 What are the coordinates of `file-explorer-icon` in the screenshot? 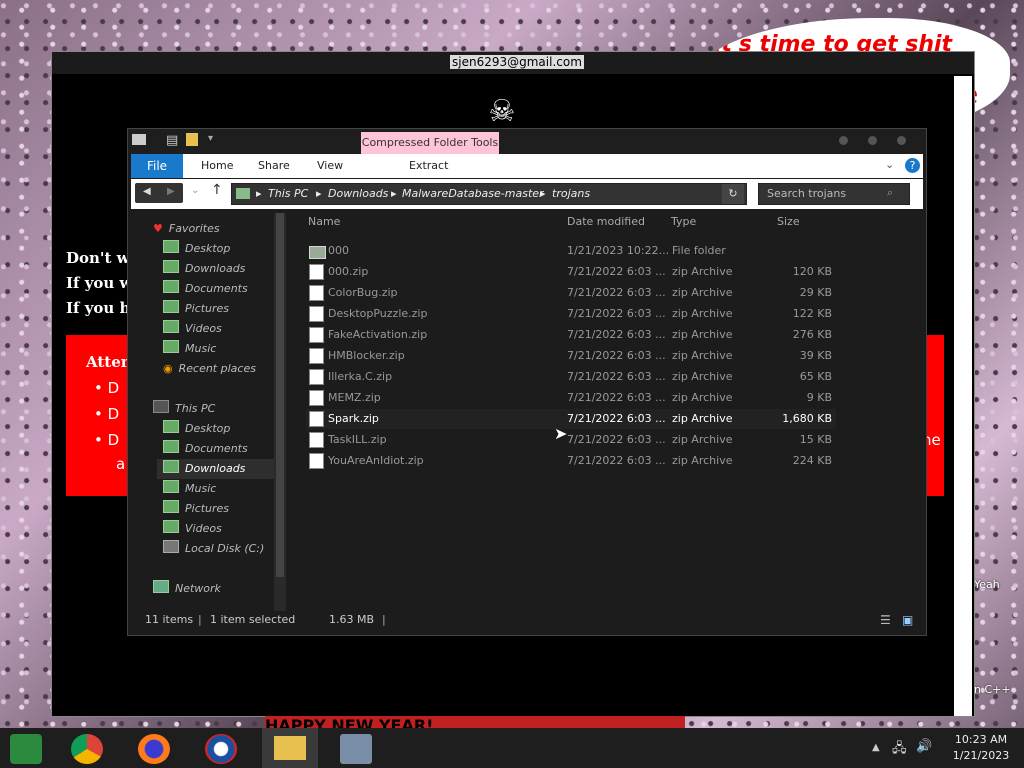 It's located at (290, 748).